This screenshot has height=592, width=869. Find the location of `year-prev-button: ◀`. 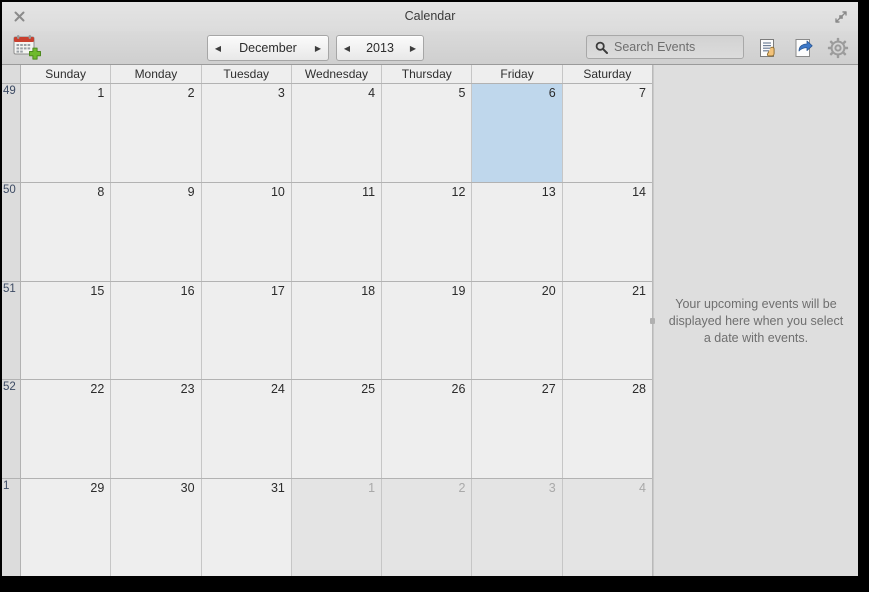

year-prev-button: ◀ is located at coordinates (347, 48).